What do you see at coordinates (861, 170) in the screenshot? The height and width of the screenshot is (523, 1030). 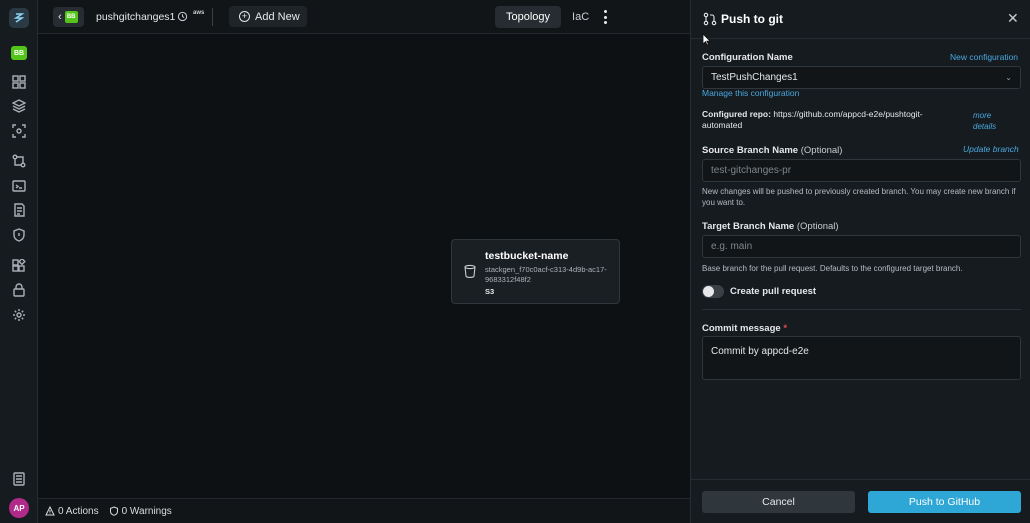 I see `source-branch-input: test-gitchanges-pr` at bounding box center [861, 170].